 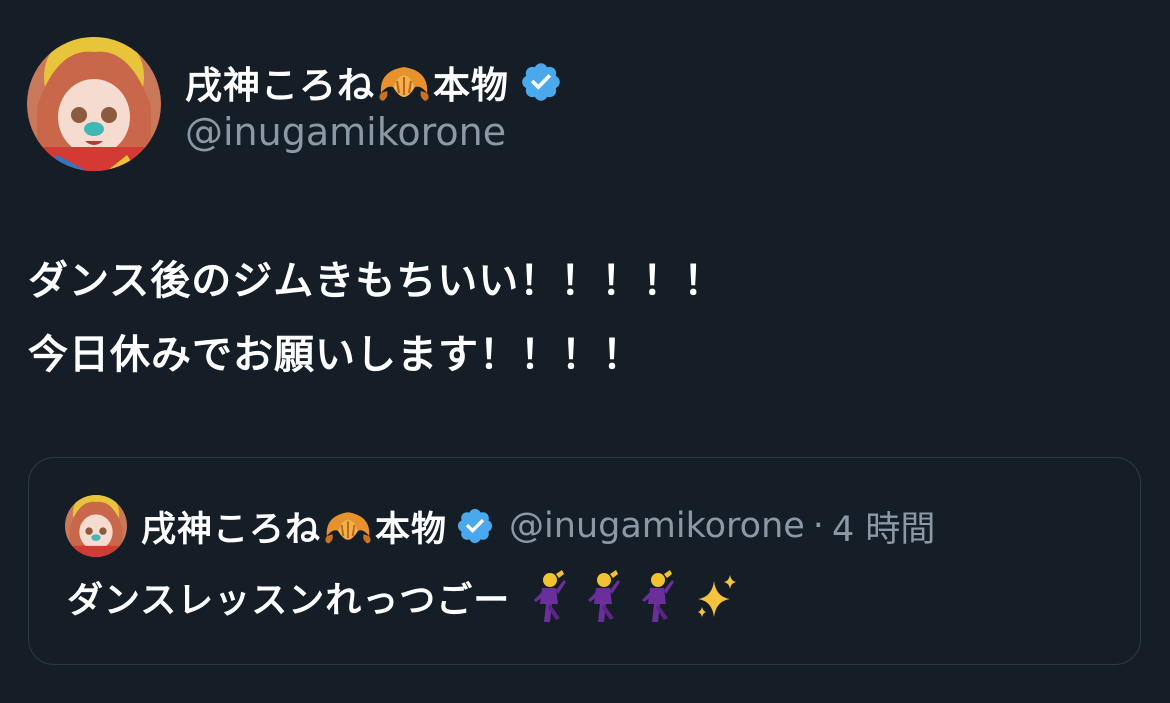 I want to click on quoted-tweet-text: ダンスレッスンれっつごー, so click(x=403, y=597).